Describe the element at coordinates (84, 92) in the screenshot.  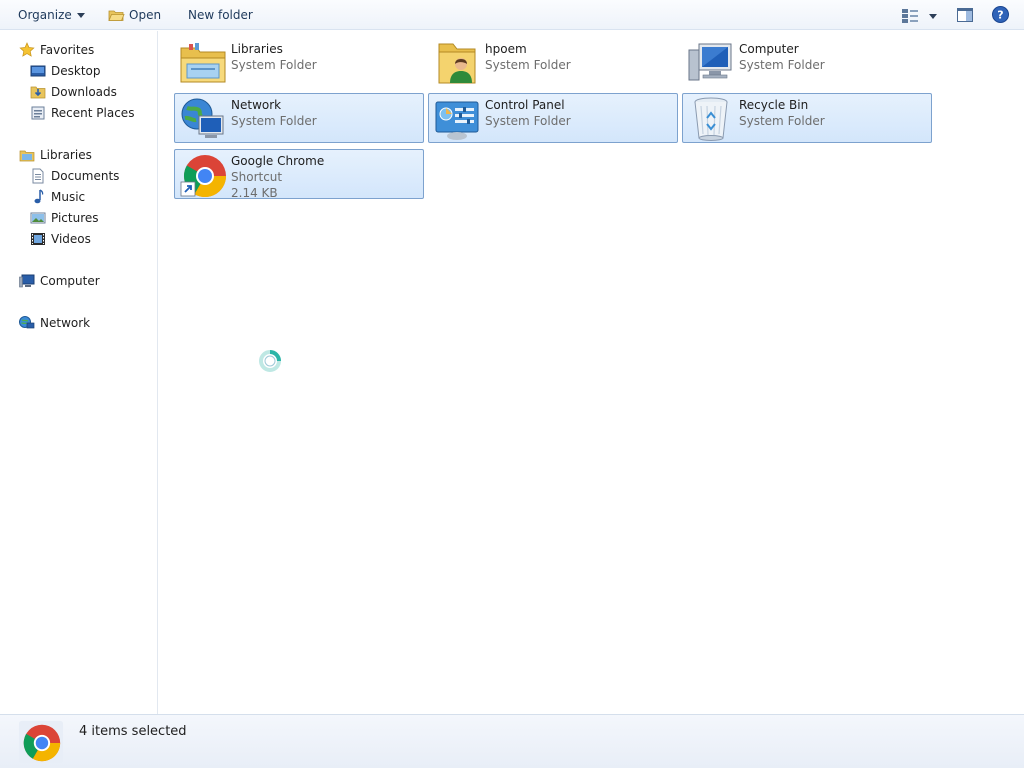
I see `nav-downloads-label: Downloads` at that location.